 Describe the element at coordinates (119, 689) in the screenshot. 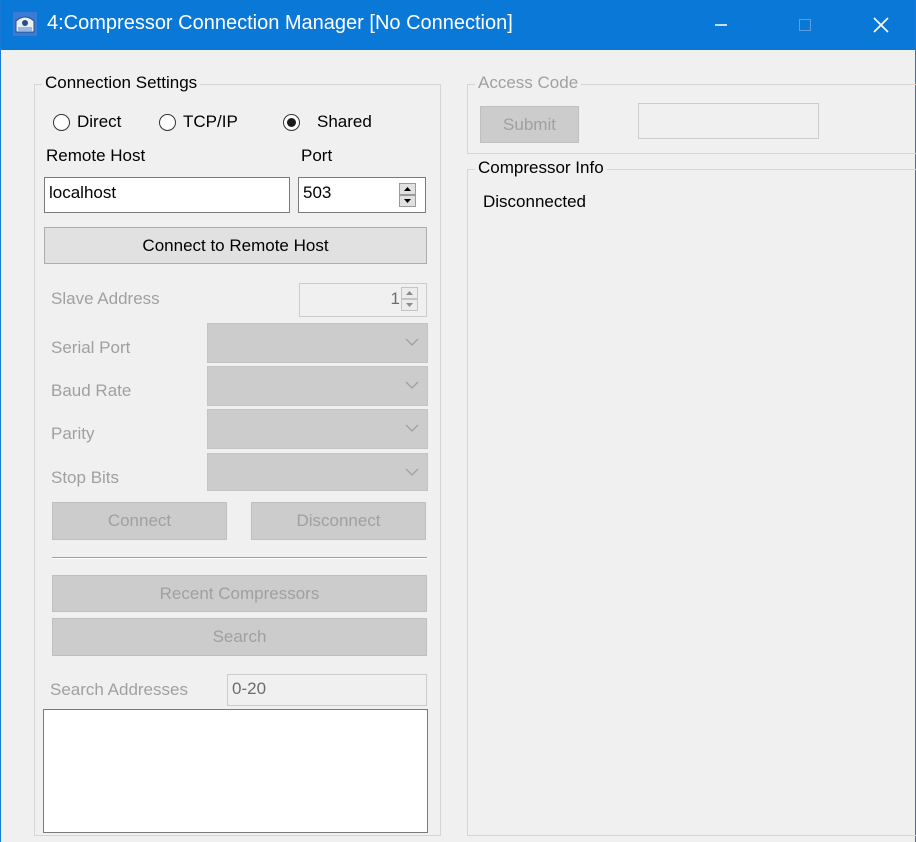

I see `search-addresses-label: Search Addresses` at that location.